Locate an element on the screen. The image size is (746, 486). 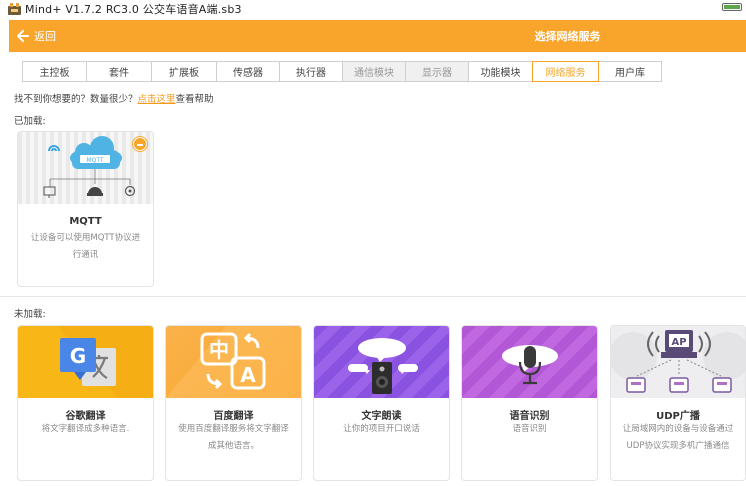
microphone-icon is located at coordinates (530, 365).